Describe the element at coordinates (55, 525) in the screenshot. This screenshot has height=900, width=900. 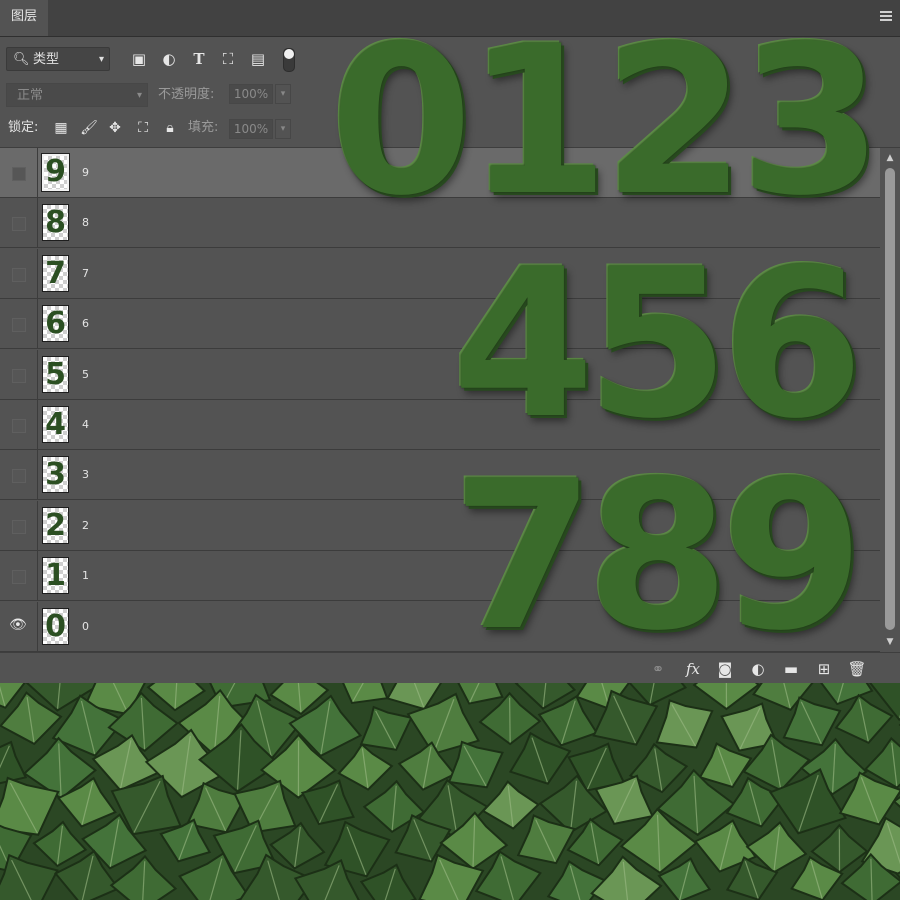
I see `layer-thumbnail: 2` at that location.